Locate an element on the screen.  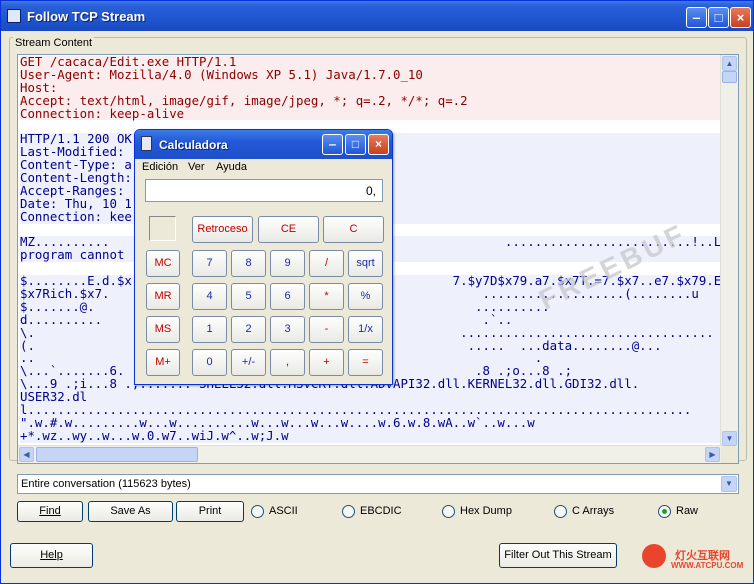
horizontal-scrollbar: ◀ ▶ is located at coordinates (370, 454).